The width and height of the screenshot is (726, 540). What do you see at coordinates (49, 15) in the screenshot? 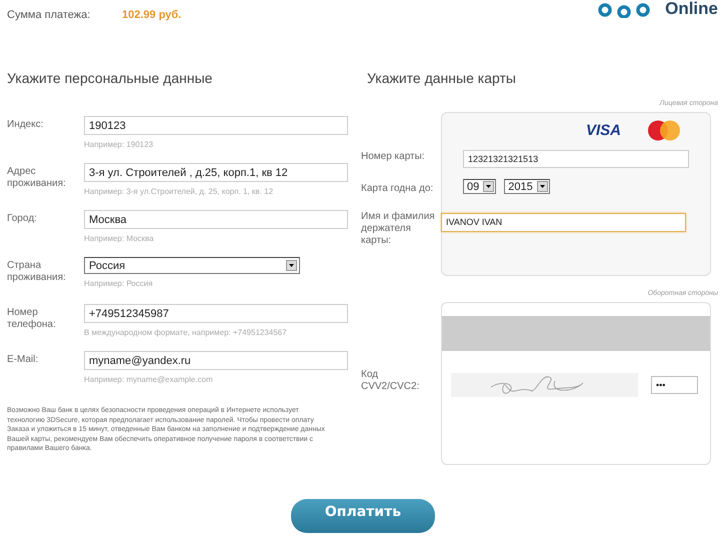
I see `payment-label: Сумма платежа:` at bounding box center [49, 15].